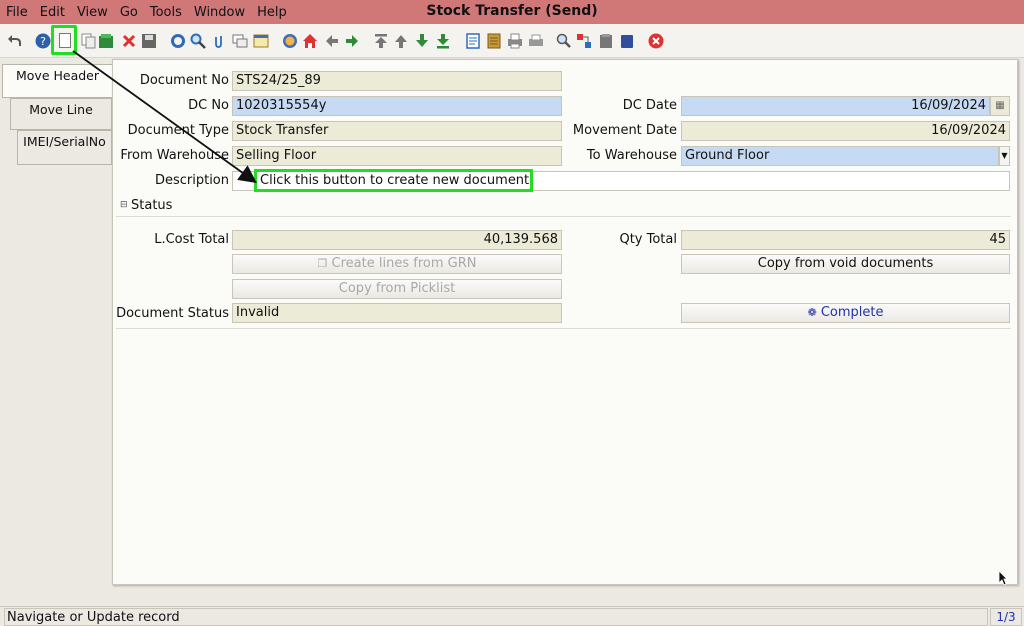 The height and width of the screenshot is (626, 1024). Describe the element at coordinates (61, 114) in the screenshot. I see `tab-move-line: Move Line` at that location.